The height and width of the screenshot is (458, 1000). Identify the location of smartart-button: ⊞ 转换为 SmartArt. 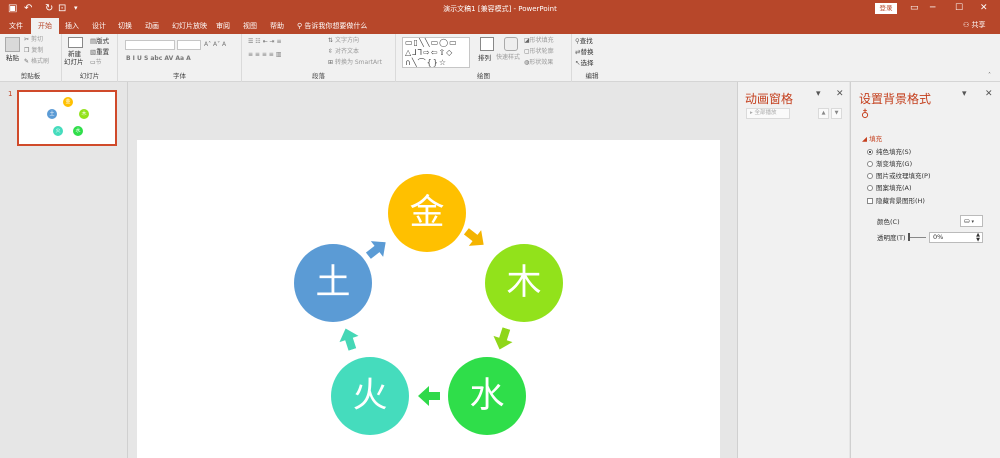
(355, 63).